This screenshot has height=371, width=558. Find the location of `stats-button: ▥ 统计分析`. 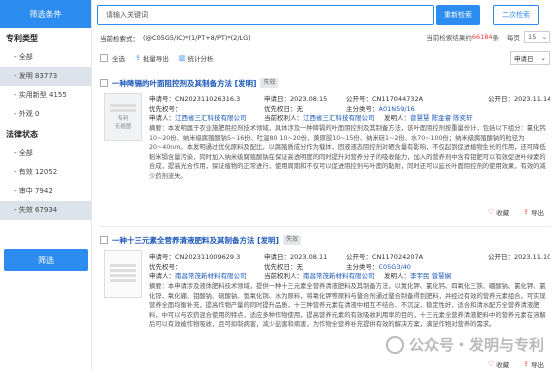

stats-button: ▥ 统计分析 is located at coordinates (196, 58).